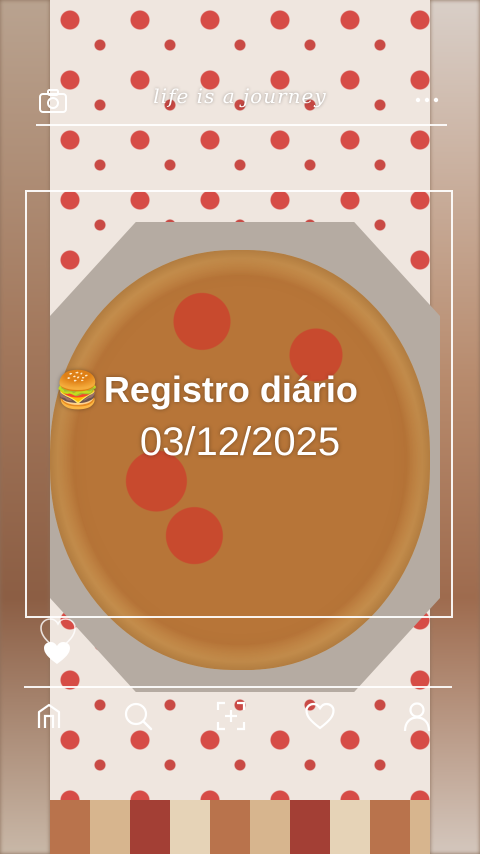 The width and height of the screenshot is (480, 854). Describe the element at coordinates (240, 442) in the screenshot. I see `entry-date: 03/12/2025` at that location.